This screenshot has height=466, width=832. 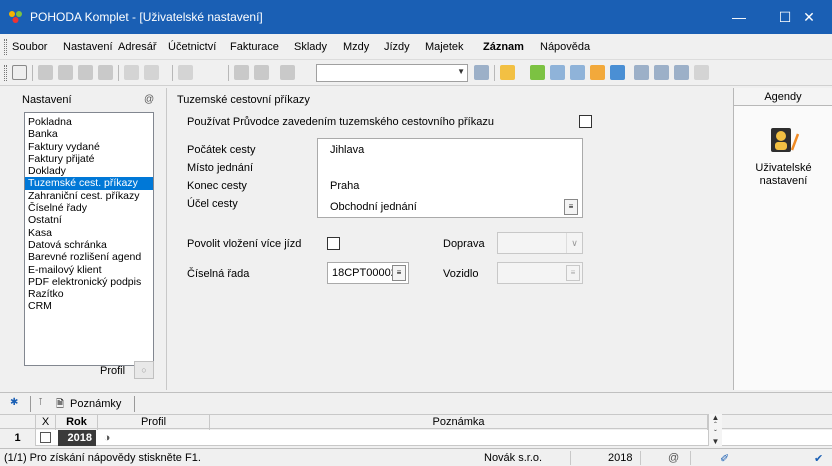 What do you see at coordinates (617, 72) in the screenshot?
I see `bank-icon` at bounding box center [617, 72].